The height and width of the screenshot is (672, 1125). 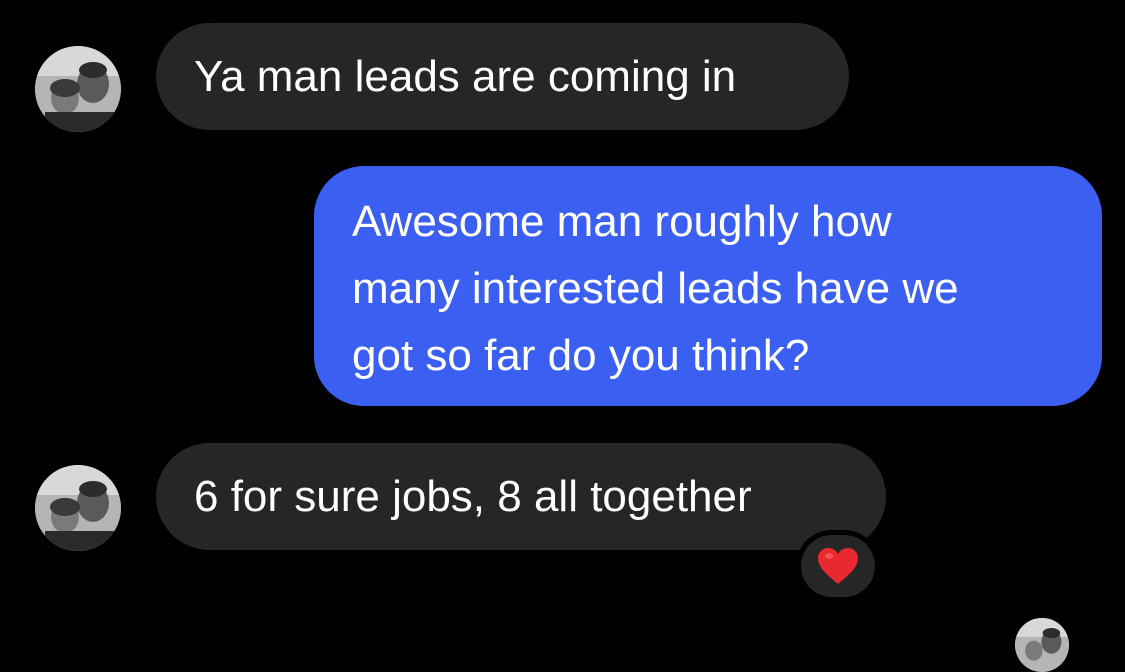 I want to click on message-text-line: Awesome man roughly how, so click(x=622, y=221).